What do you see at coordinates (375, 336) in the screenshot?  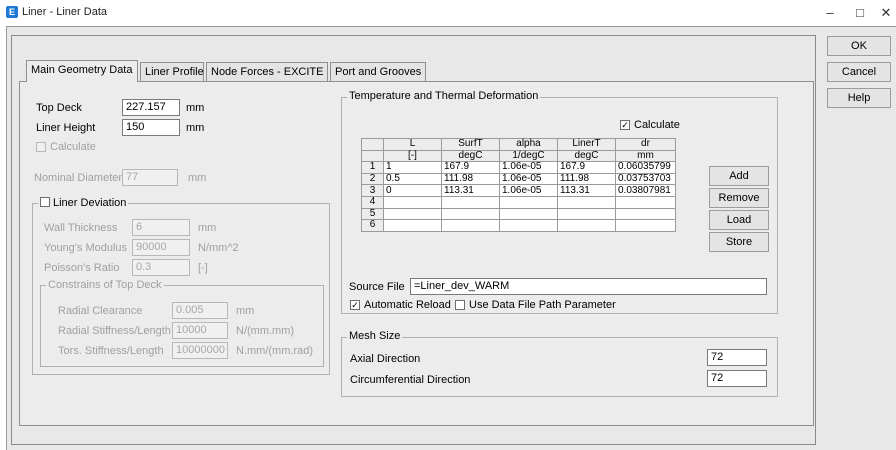 I see `mesh-size-legend: Mesh Size` at bounding box center [375, 336].